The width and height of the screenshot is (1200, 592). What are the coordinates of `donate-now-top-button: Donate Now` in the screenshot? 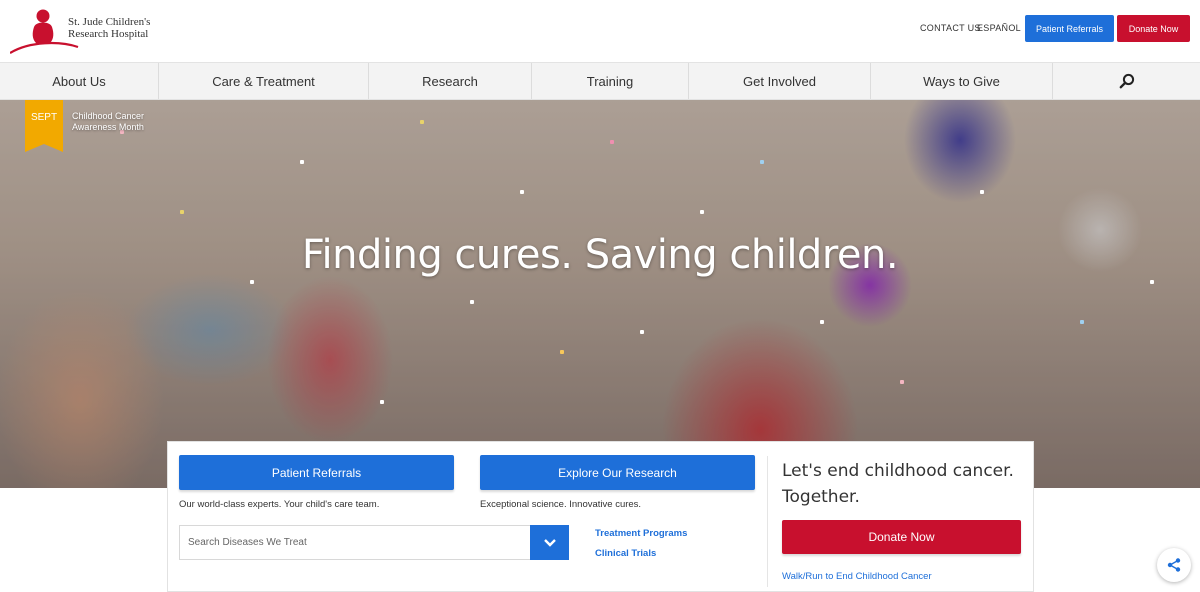 It's located at (1153, 28).